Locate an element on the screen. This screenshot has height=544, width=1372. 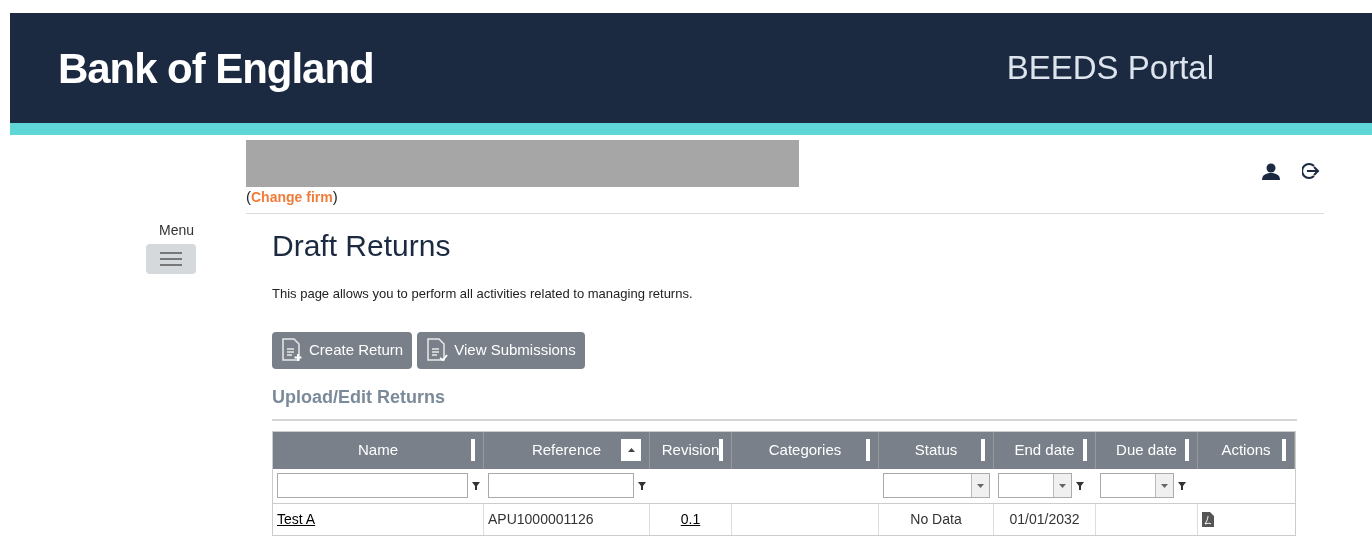
menu-label: Menu is located at coordinates (176, 230).